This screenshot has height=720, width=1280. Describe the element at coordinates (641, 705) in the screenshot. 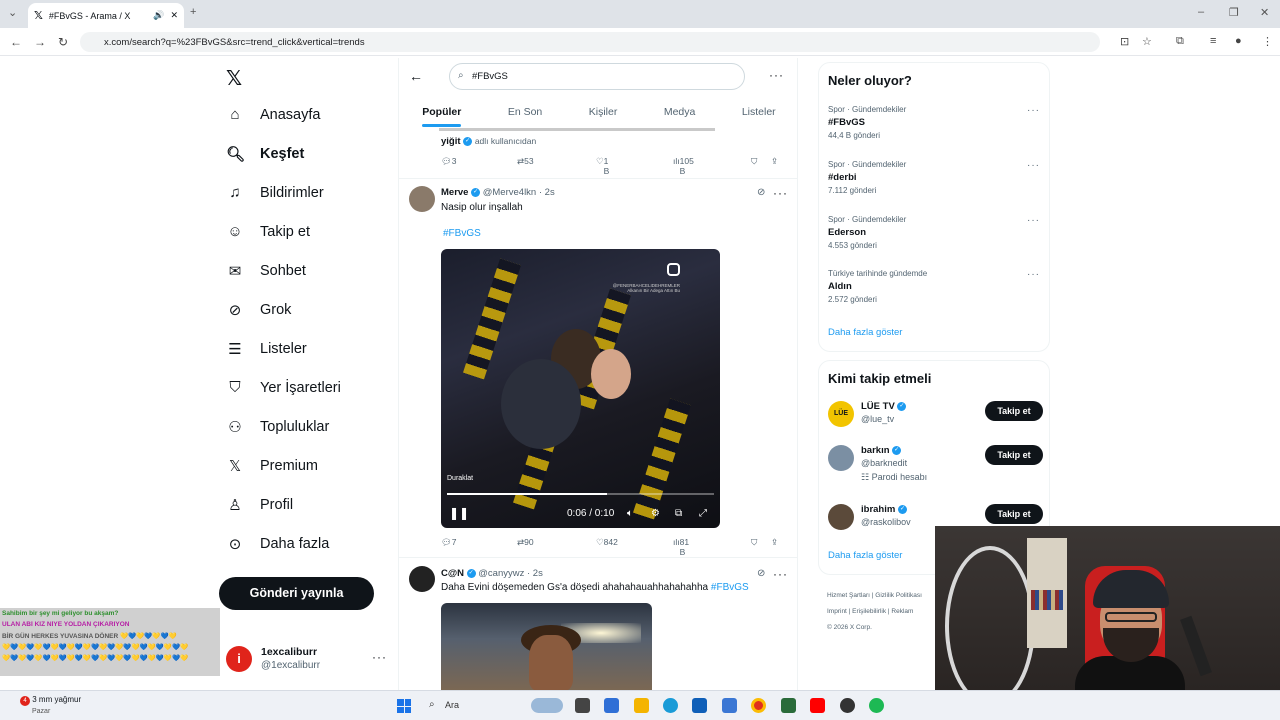

I see `file-explorer-icon` at that location.